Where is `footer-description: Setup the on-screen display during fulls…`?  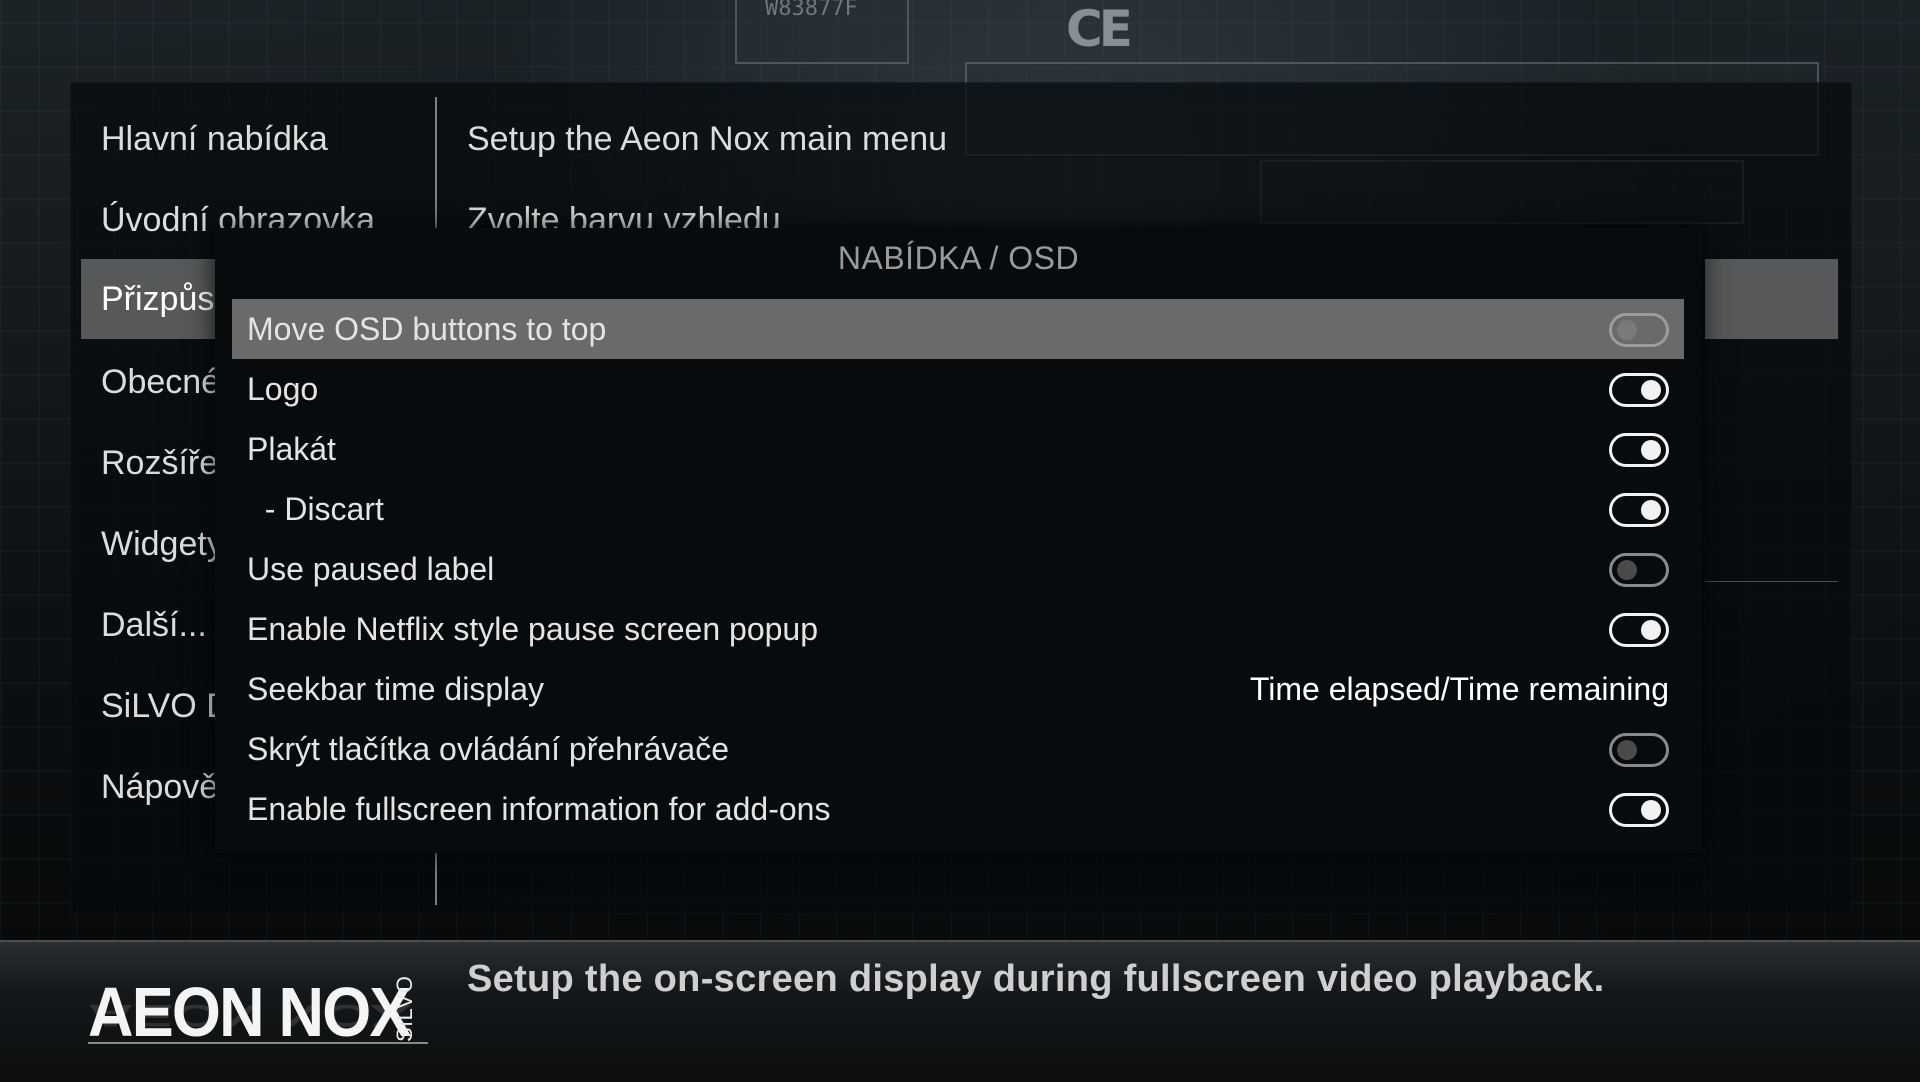
footer-description: Setup the on-screen display during fulls… is located at coordinates (1036, 979).